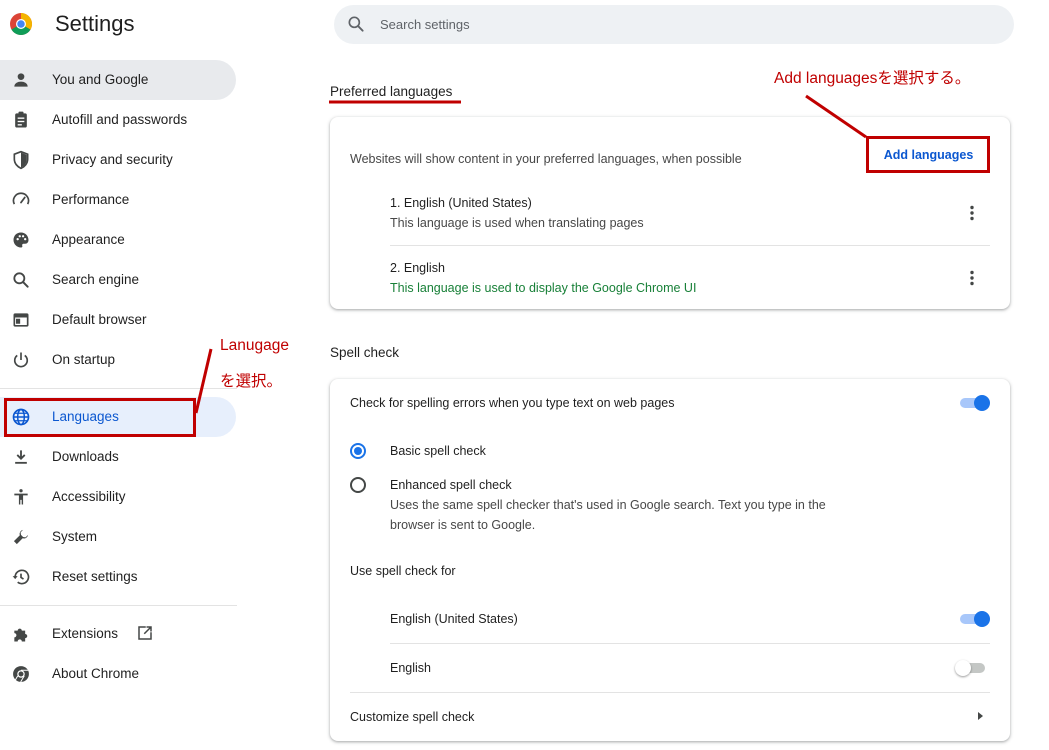  What do you see at coordinates (974, 403) in the screenshot?
I see `spell-check-toggle` at bounding box center [974, 403].